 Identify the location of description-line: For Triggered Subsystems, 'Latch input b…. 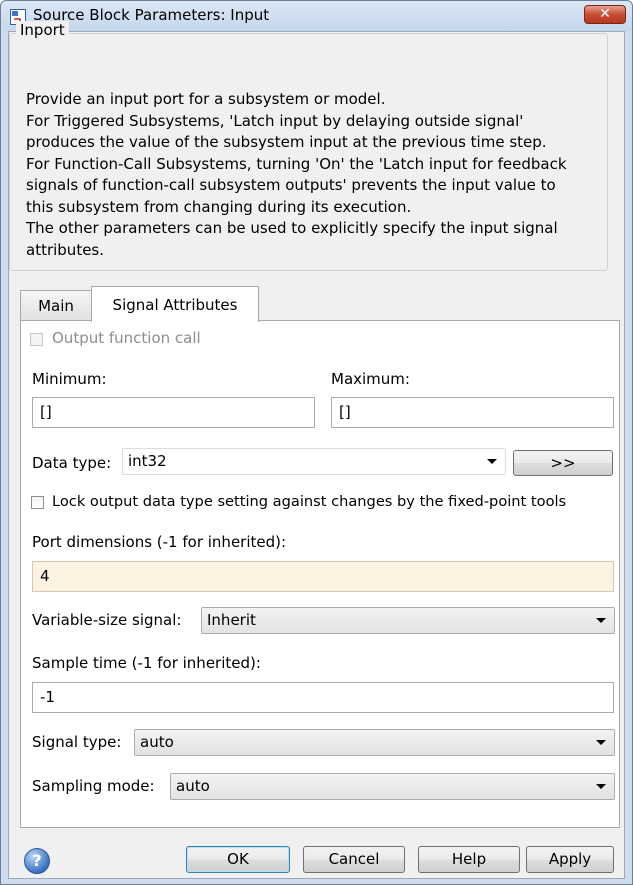
(275, 120).